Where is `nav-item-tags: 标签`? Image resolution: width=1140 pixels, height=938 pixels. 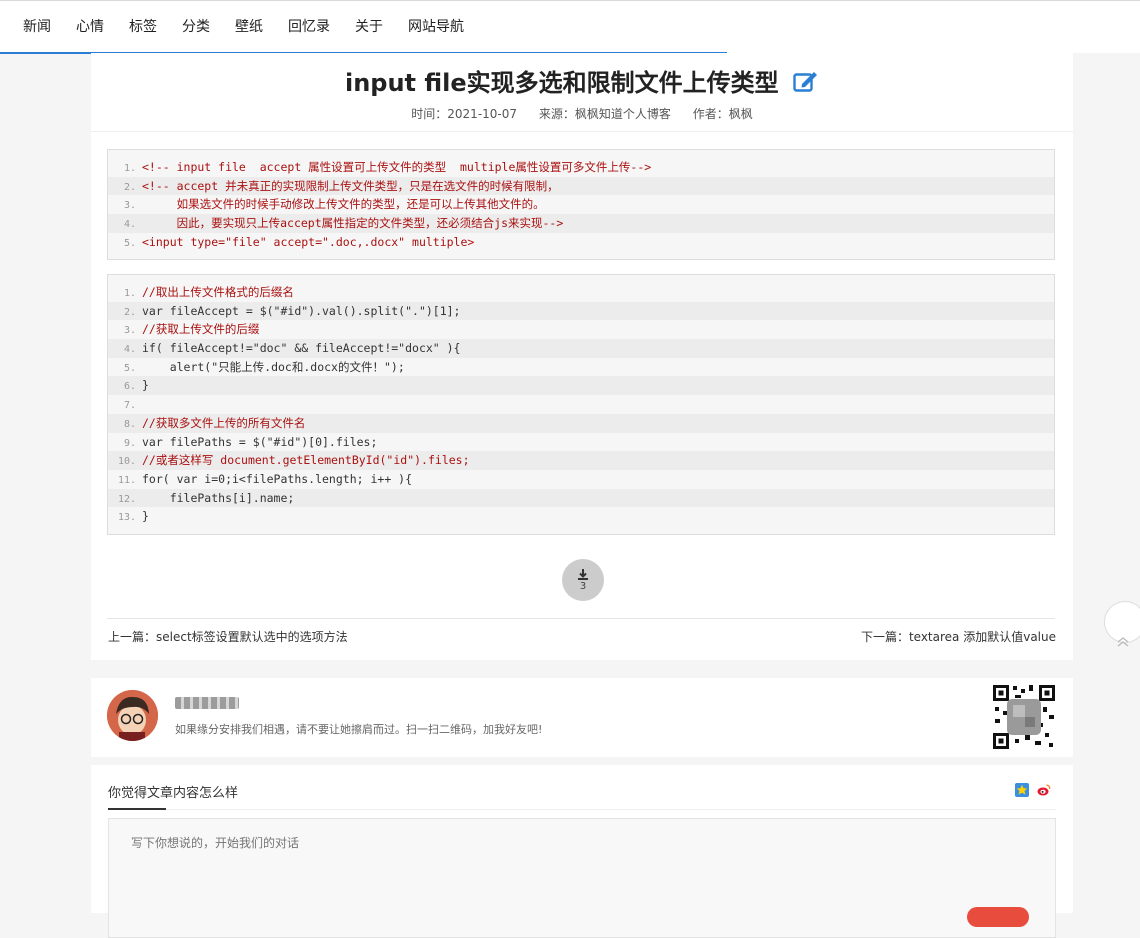
nav-item-tags: 标签 is located at coordinates (143, 27).